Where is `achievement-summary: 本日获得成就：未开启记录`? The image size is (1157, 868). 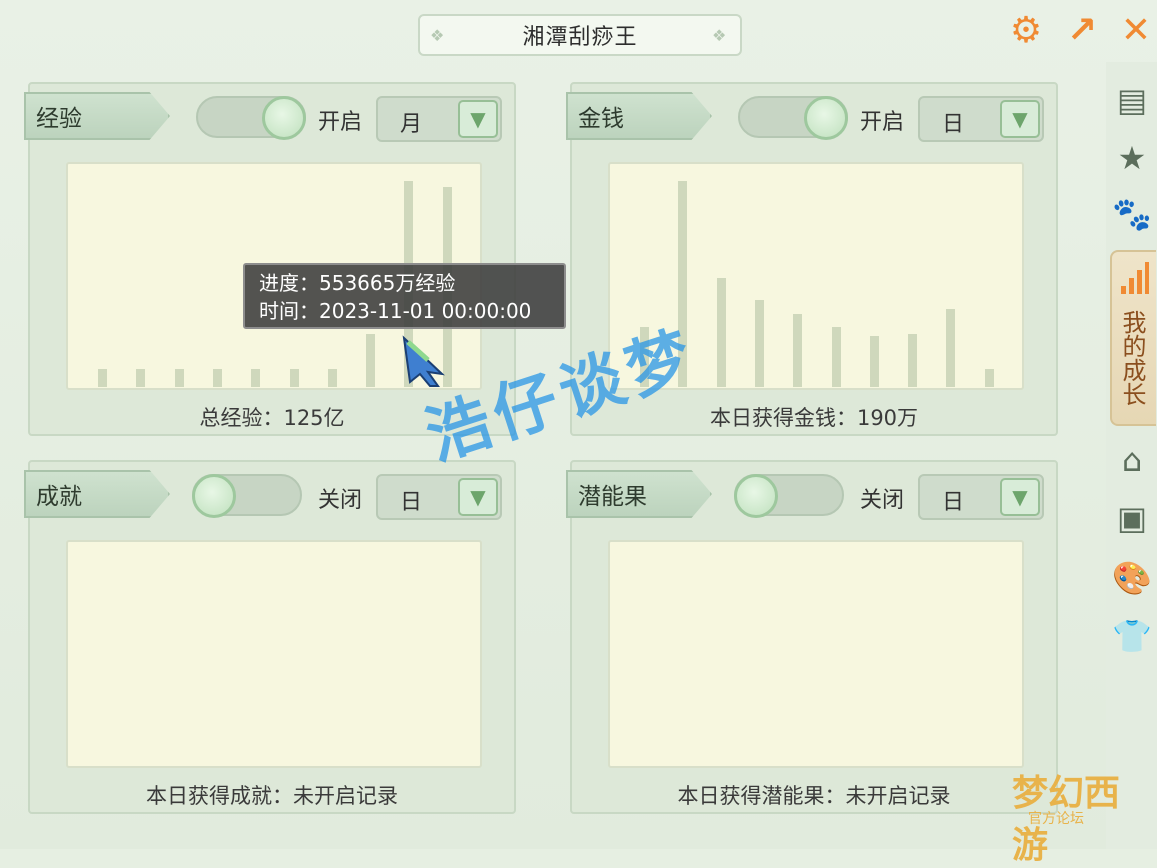 achievement-summary: 本日获得成就：未开启记录 is located at coordinates (272, 796).